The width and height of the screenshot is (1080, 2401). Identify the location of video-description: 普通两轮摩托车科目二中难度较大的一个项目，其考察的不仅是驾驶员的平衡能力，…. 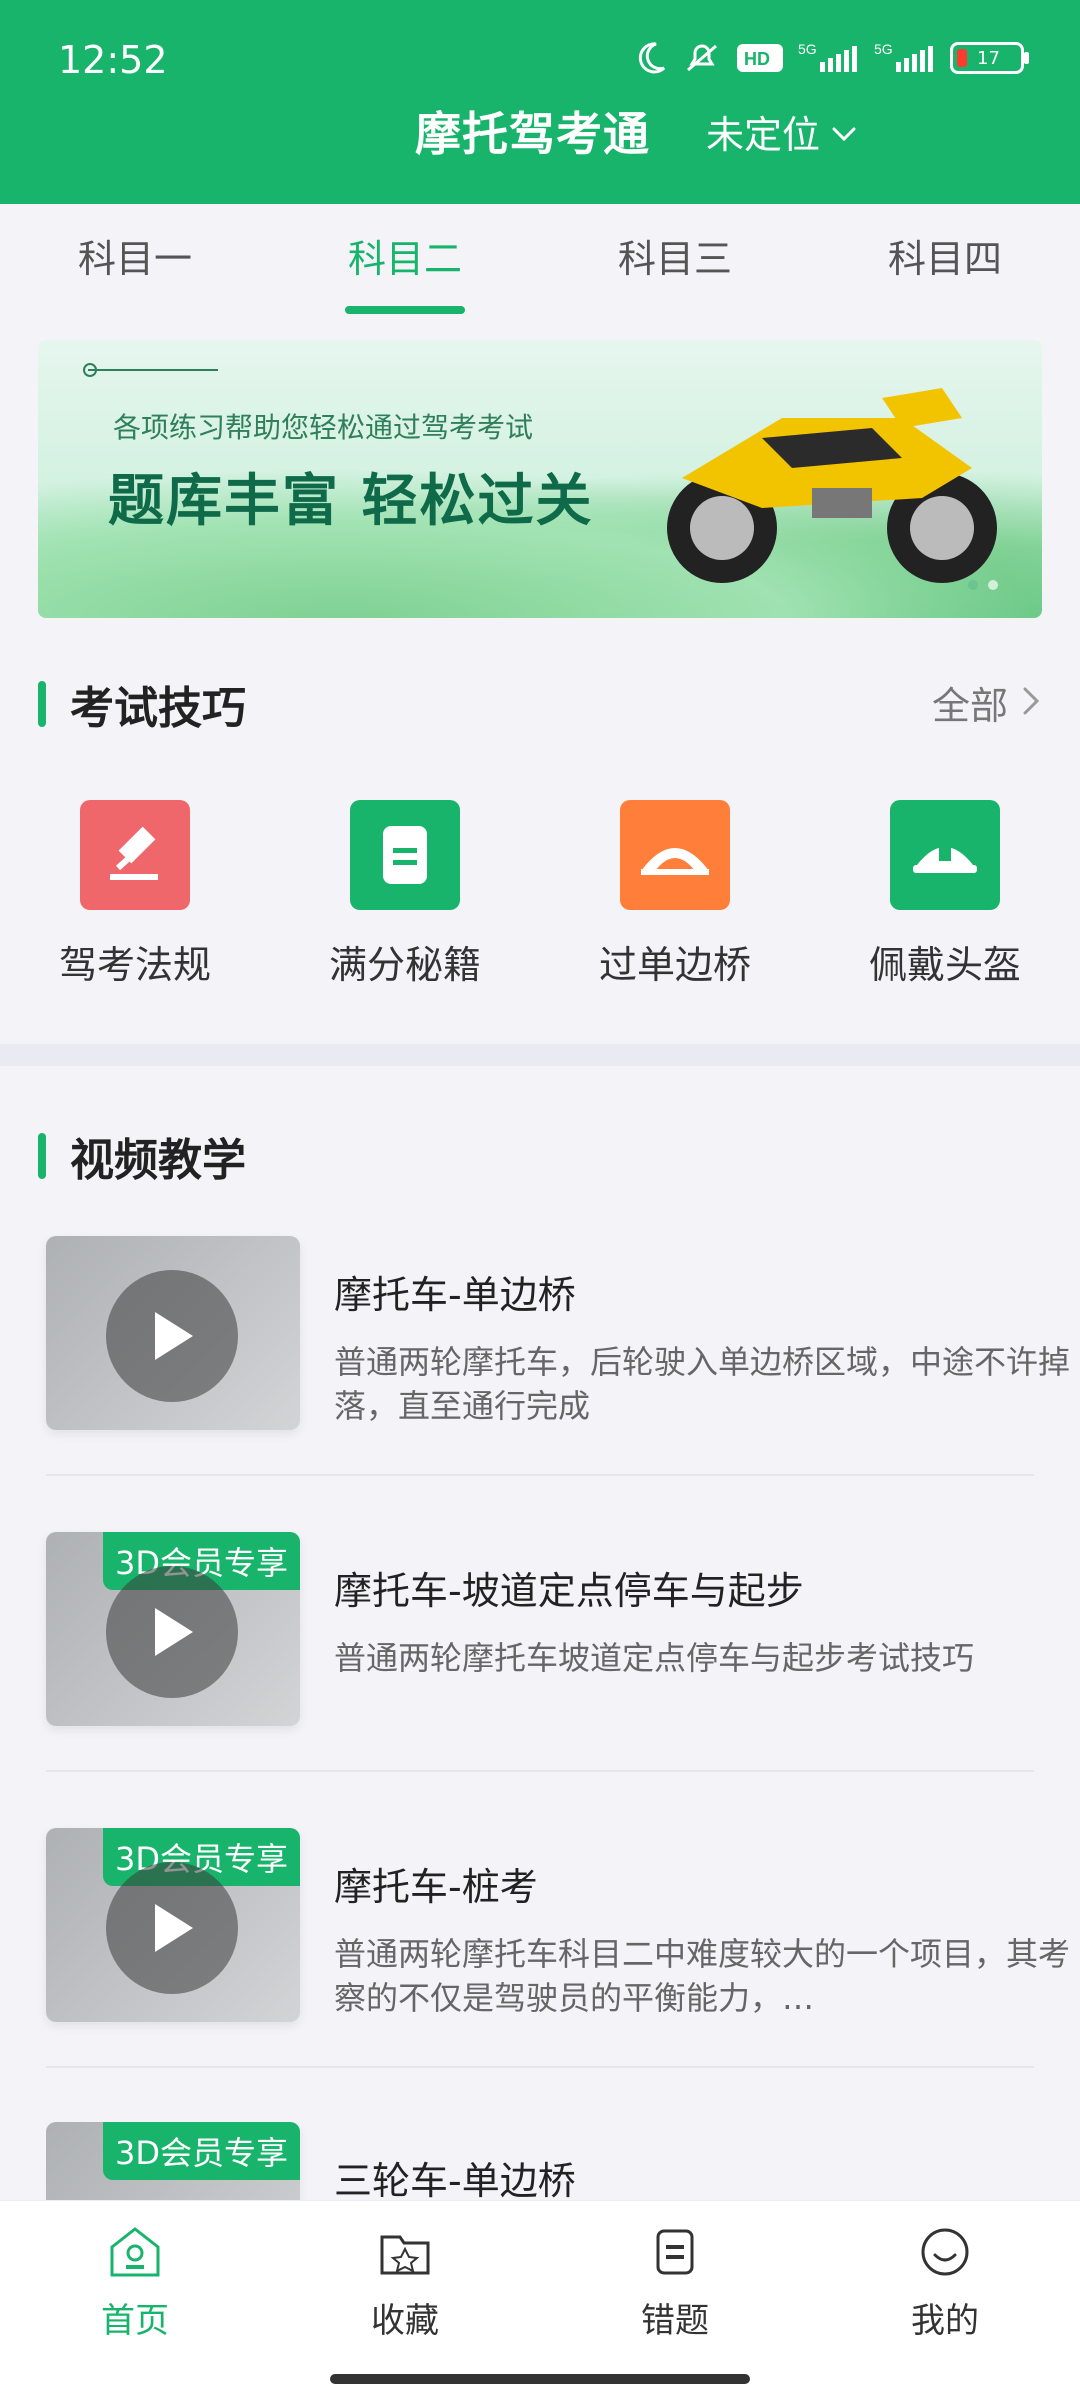
(702, 1976).